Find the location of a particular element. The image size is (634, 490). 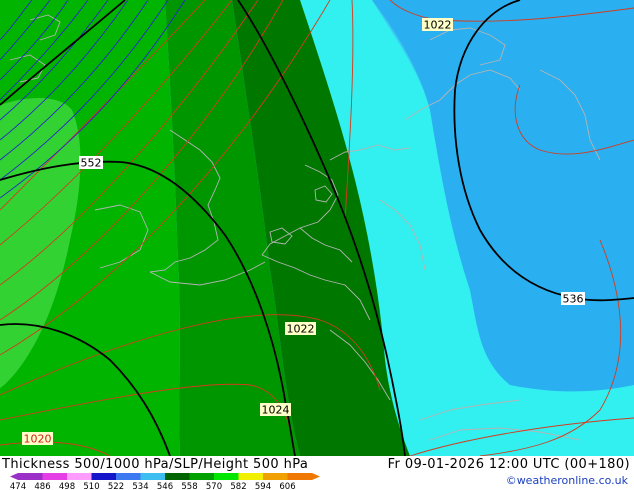

svg-text: 552 is located at coordinates (91, 163).